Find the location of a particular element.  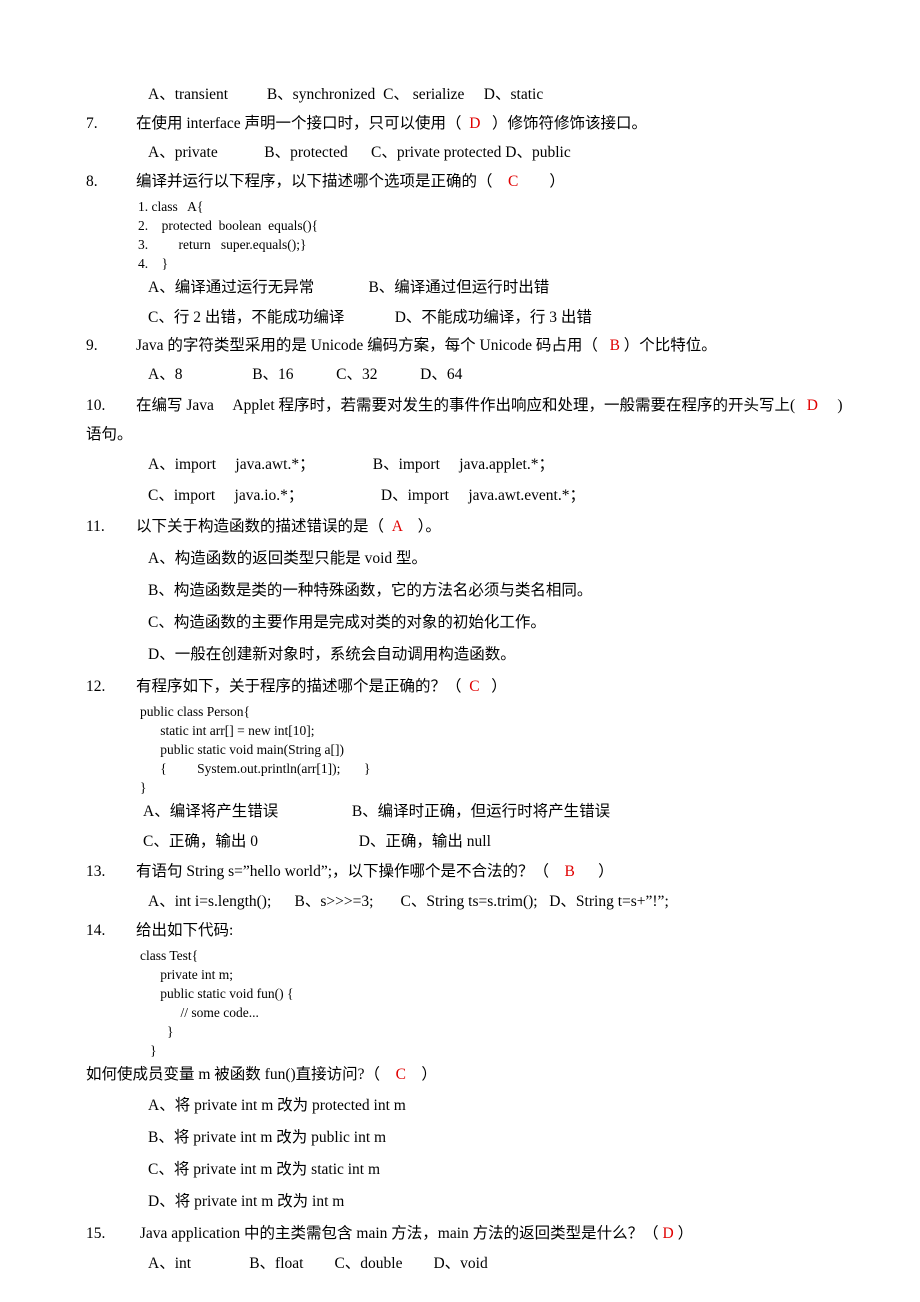

option-c: C、32 is located at coordinates (357, 374).